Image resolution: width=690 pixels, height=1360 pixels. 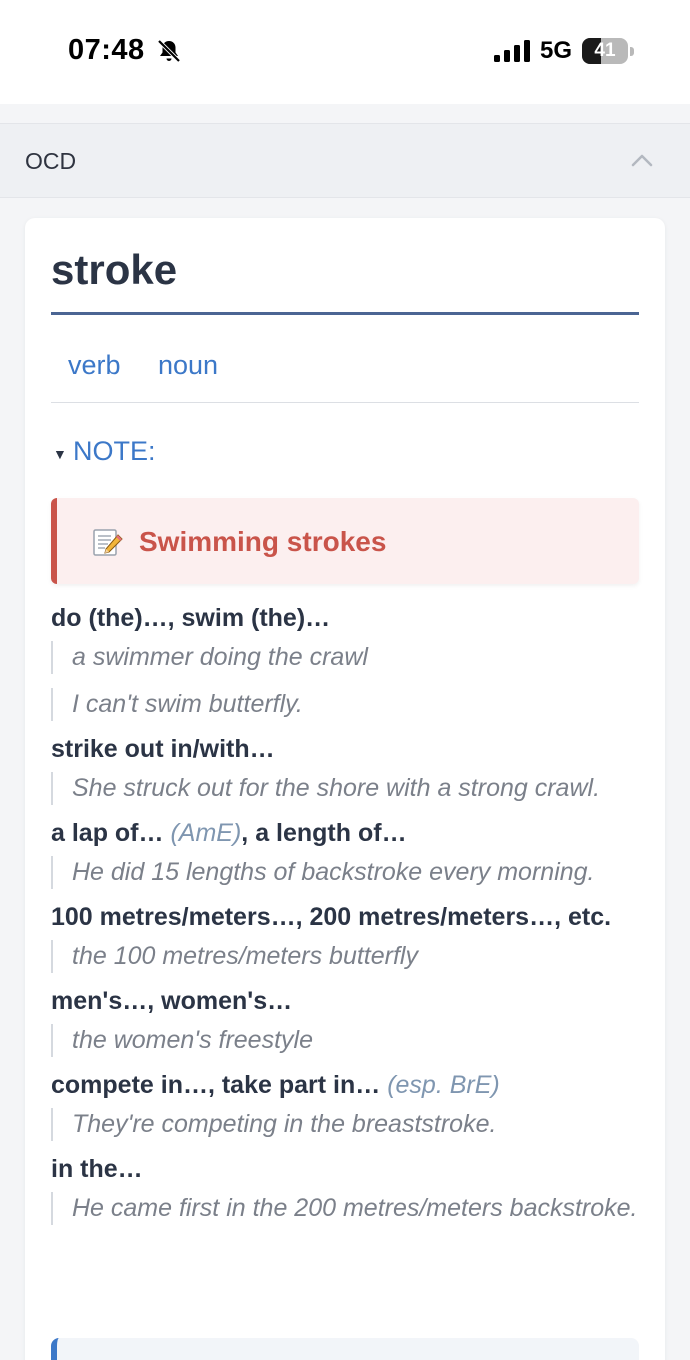 What do you see at coordinates (345, 1349) in the screenshot?
I see `next-section-box` at bounding box center [345, 1349].